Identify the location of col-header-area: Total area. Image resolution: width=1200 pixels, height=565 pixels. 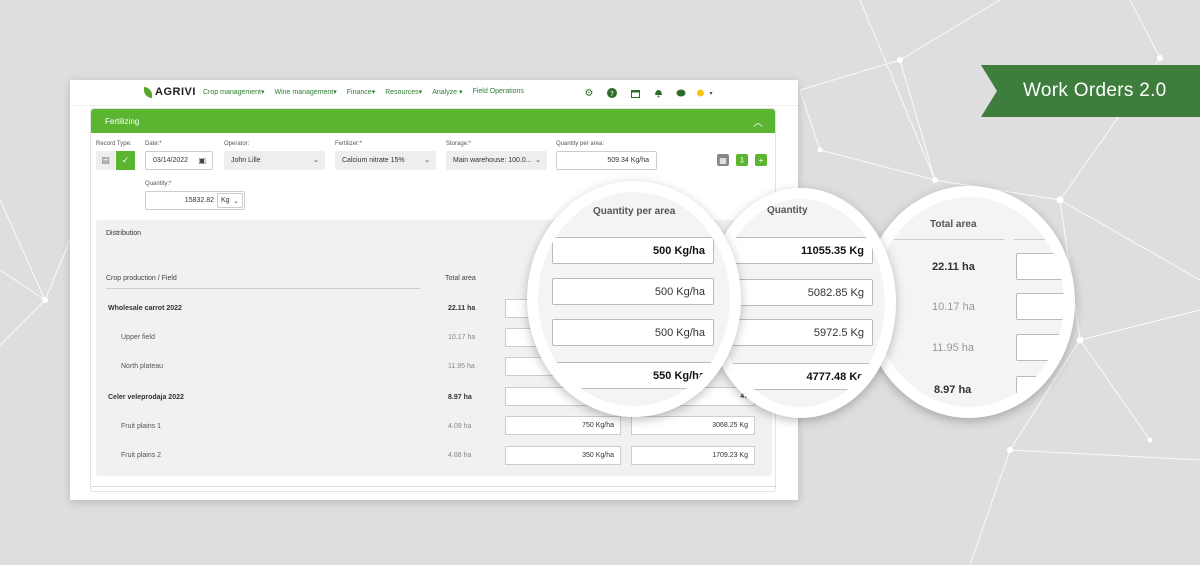
(460, 278).